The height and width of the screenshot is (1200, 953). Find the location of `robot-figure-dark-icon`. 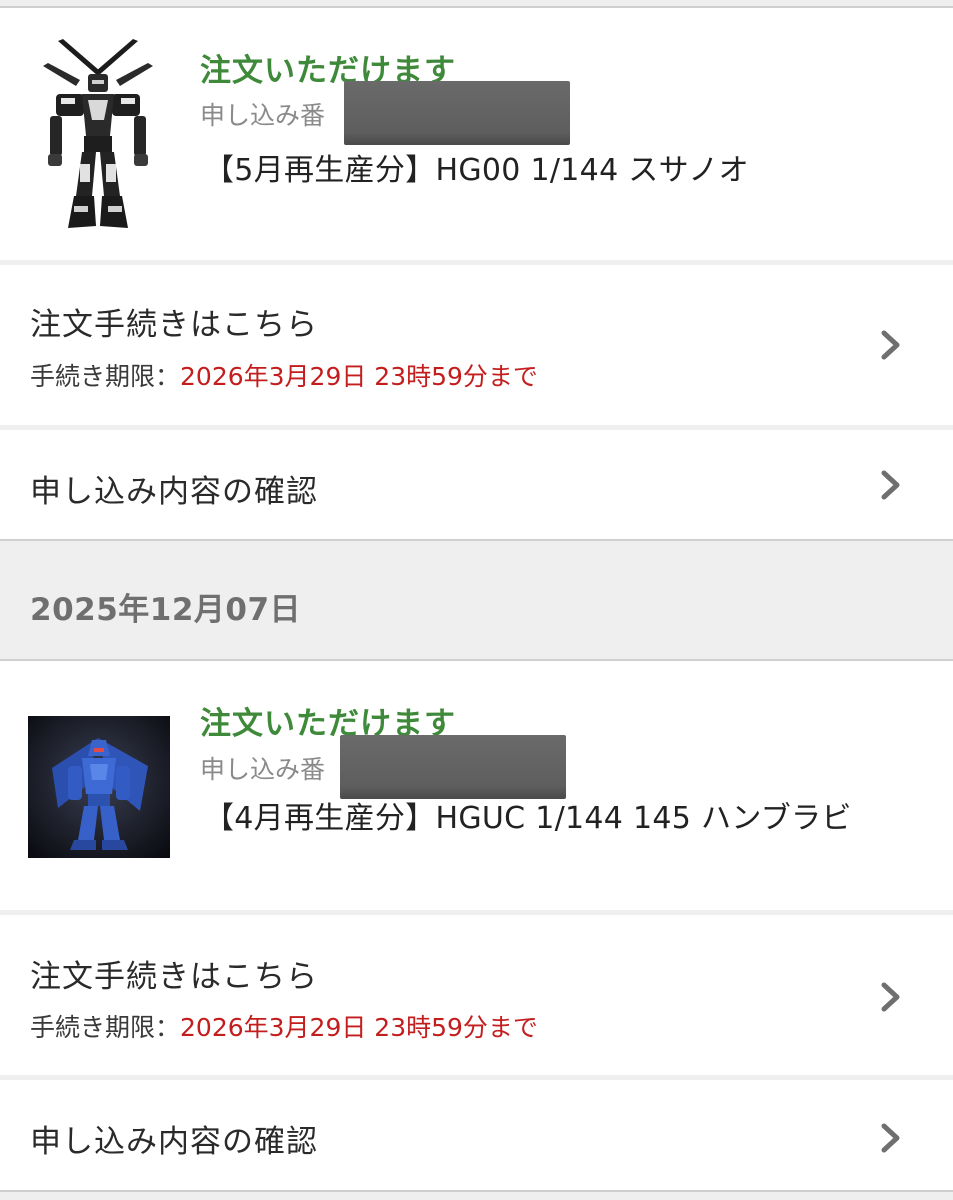

robot-figure-dark-icon is located at coordinates (98, 136).